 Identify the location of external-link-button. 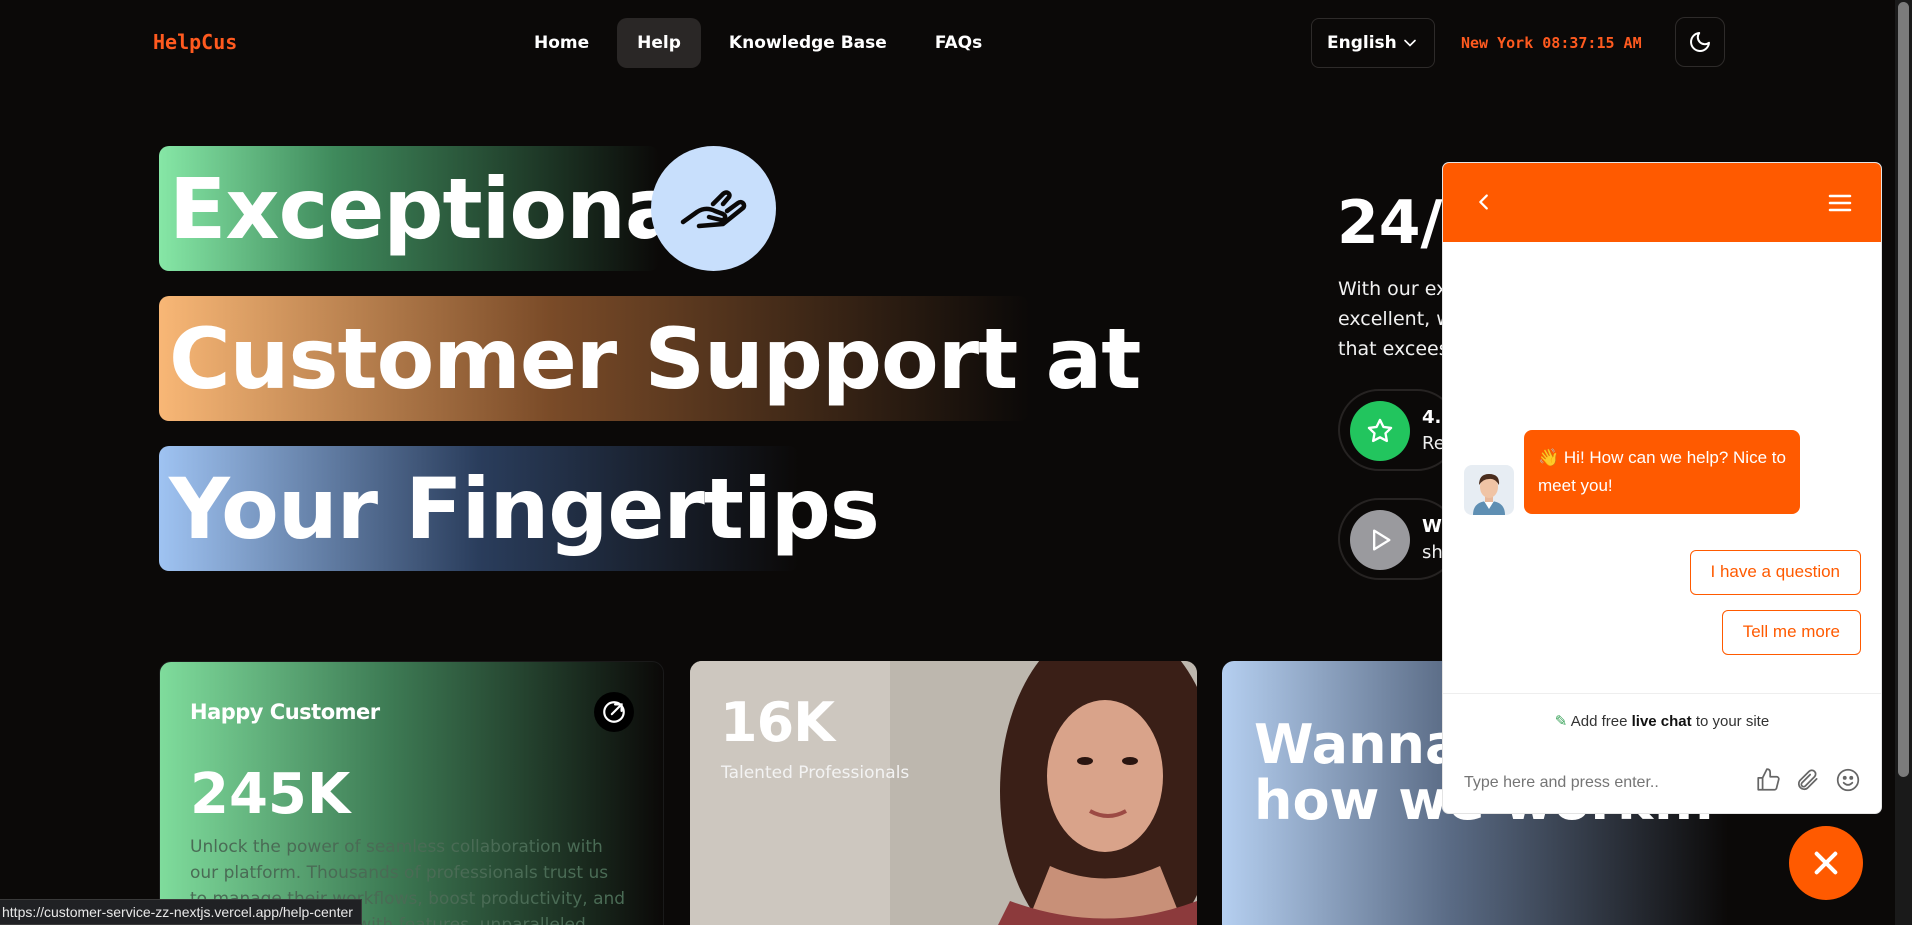
(614, 712).